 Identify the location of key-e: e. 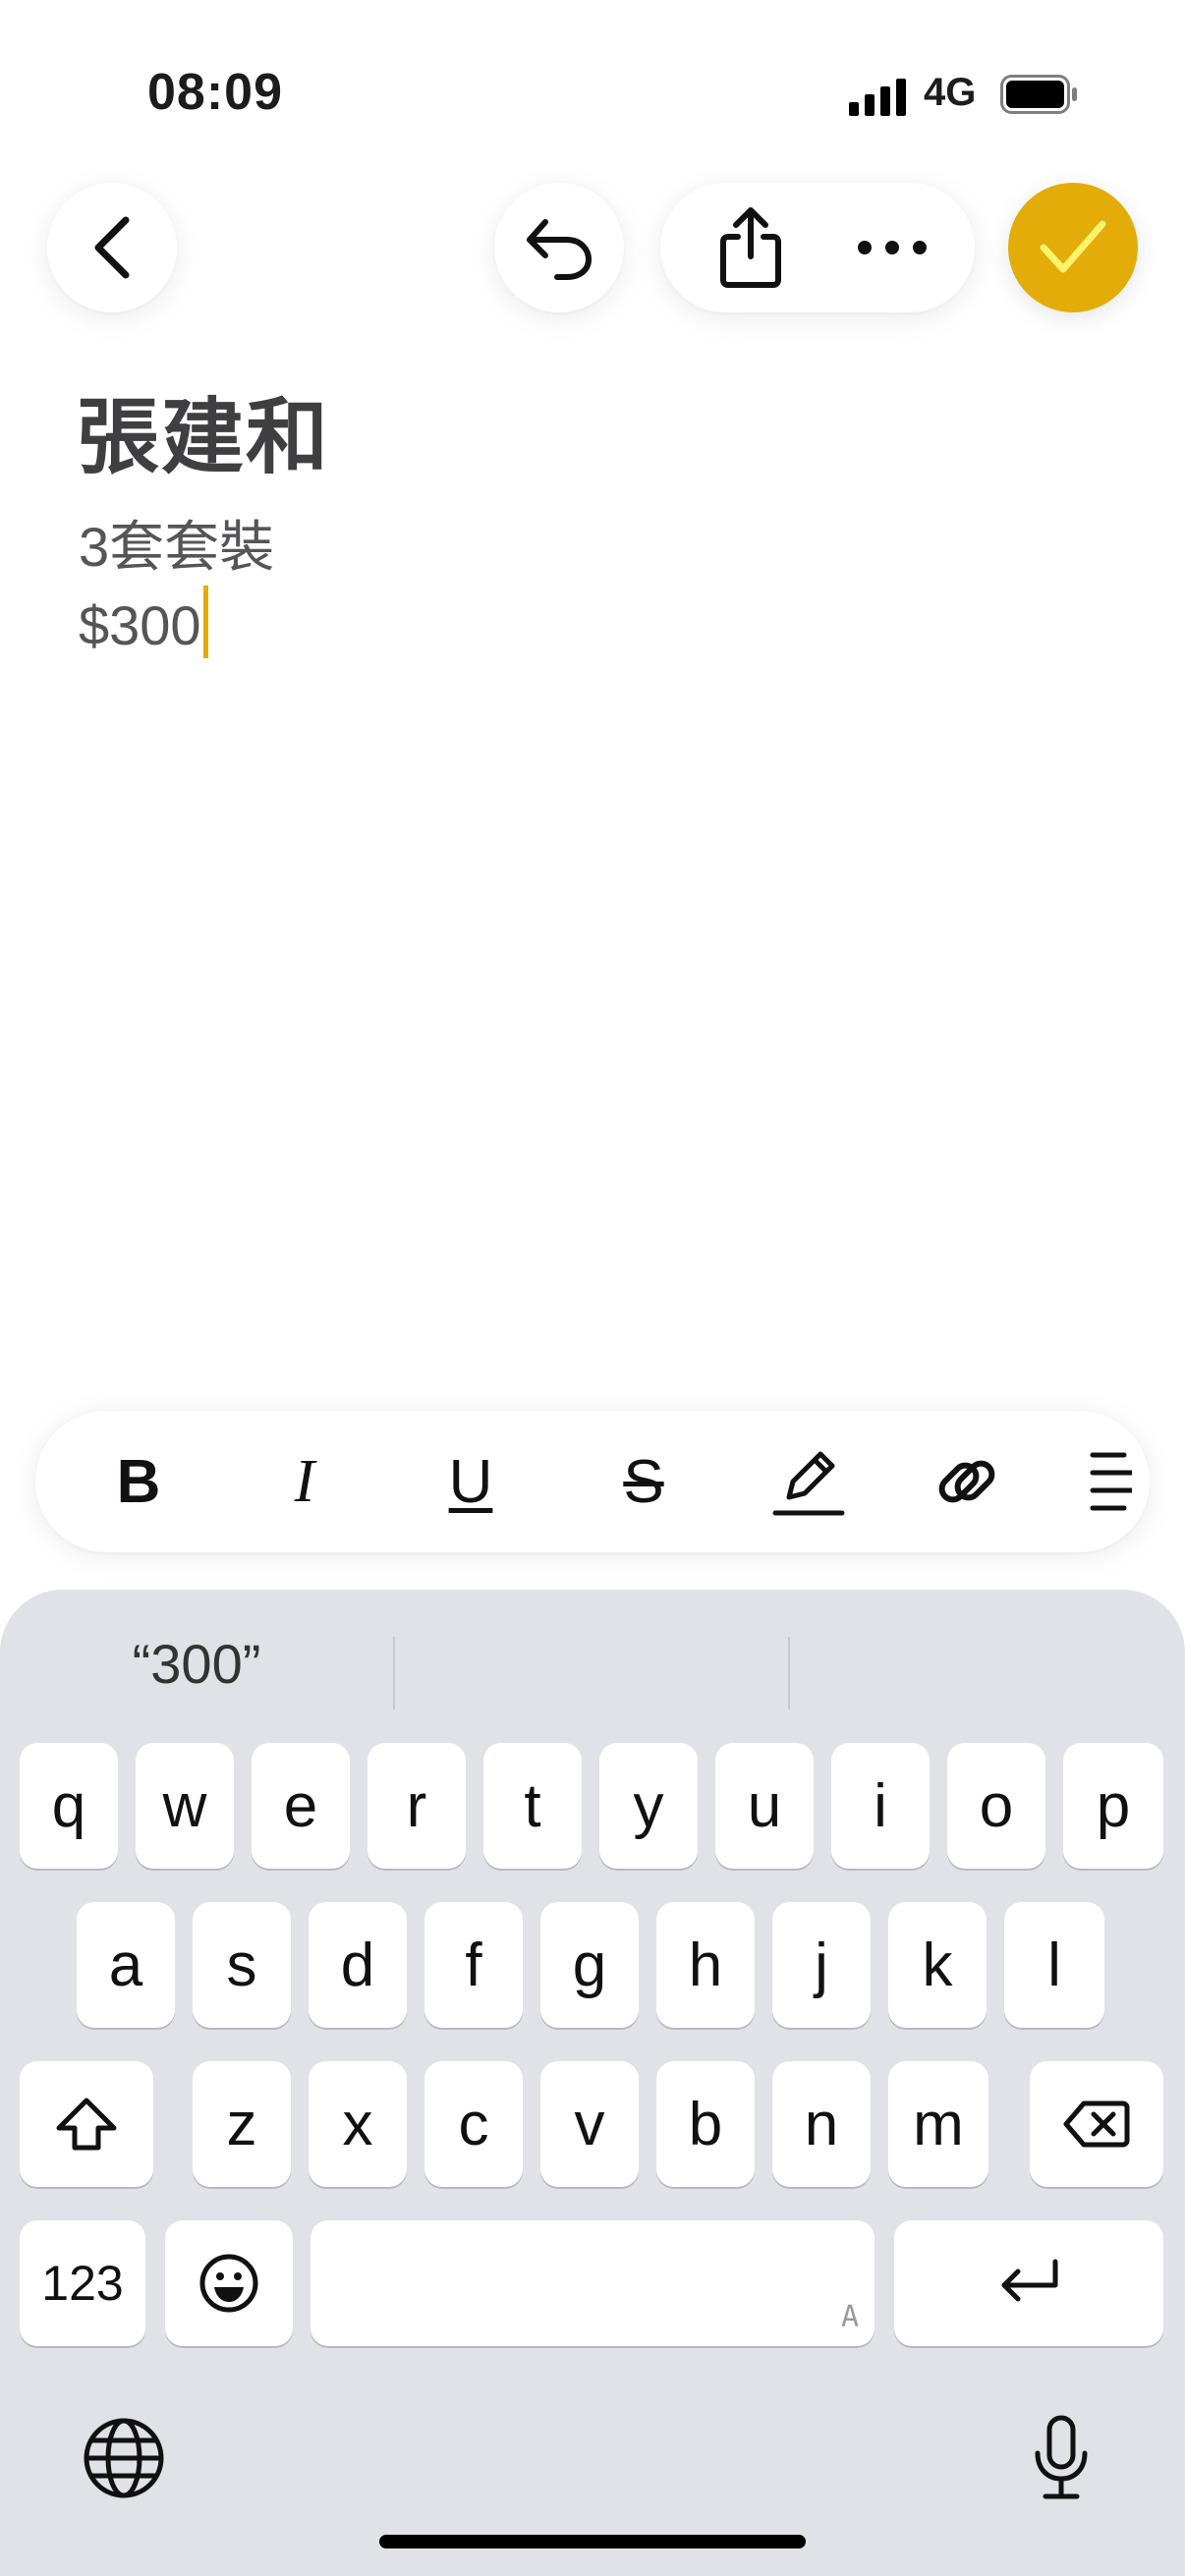
(301, 1806).